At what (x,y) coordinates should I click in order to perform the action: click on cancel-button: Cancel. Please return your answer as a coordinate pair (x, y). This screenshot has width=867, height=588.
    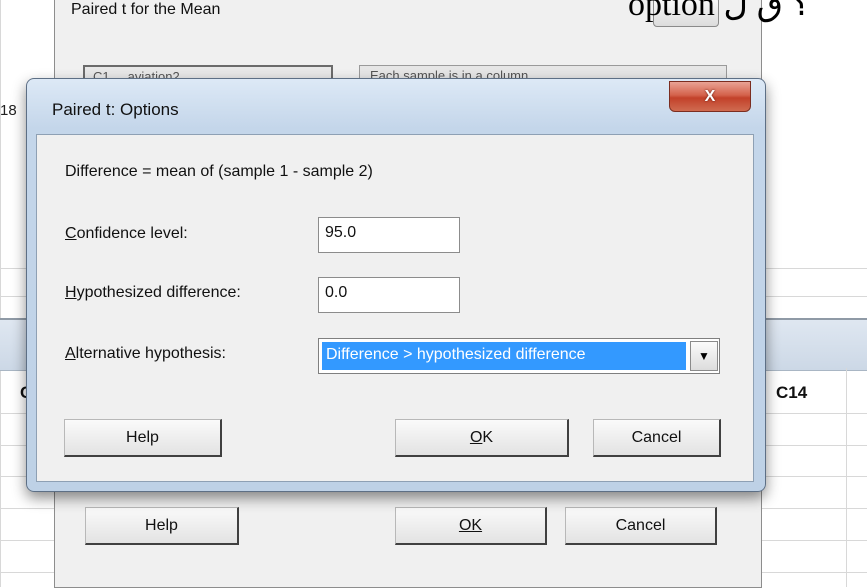
    Looking at the image, I should click on (657, 438).